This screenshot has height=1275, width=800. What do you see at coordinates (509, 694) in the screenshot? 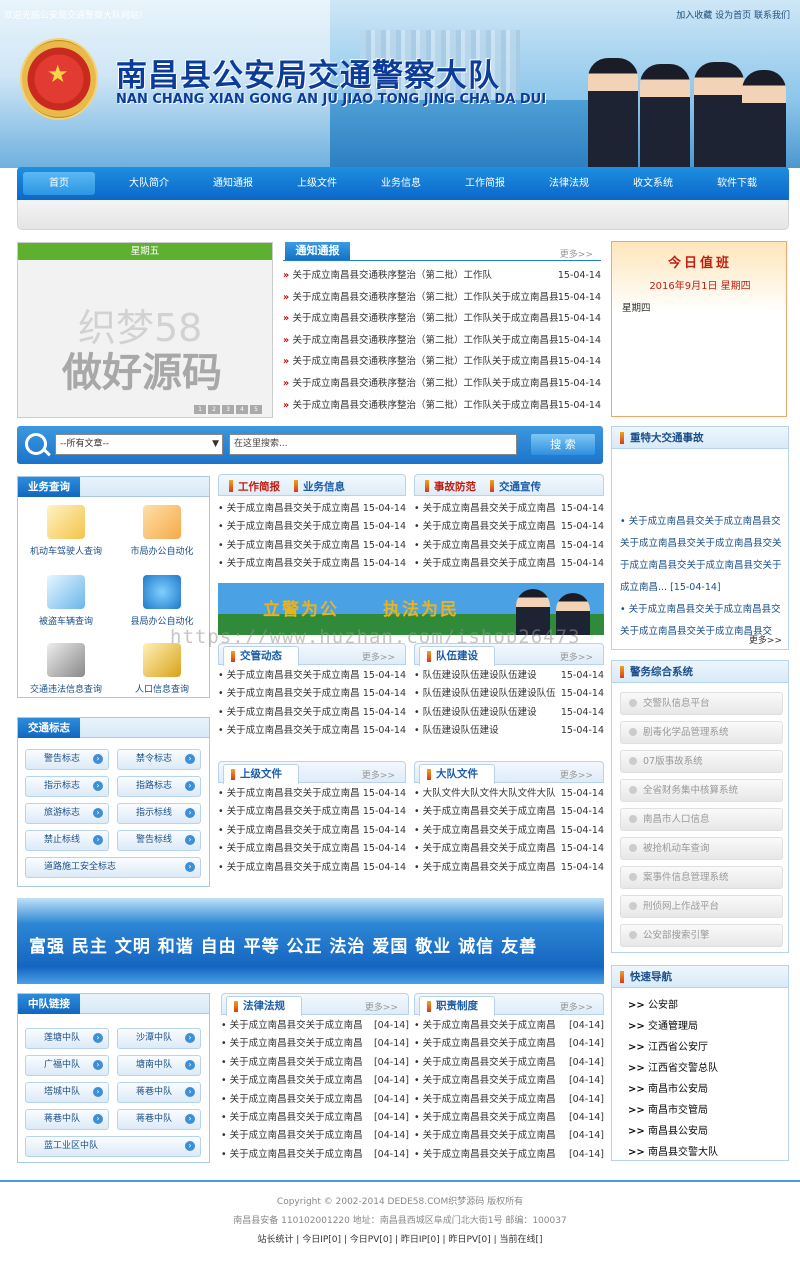
I see `list-item: 15-04-14 队伍建设队伍建设队伍建设队伍` at bounding box center [509, 694].